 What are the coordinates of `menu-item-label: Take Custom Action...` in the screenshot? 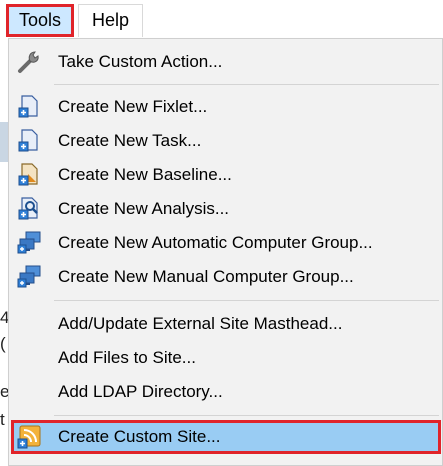 It's located at (140, 61).